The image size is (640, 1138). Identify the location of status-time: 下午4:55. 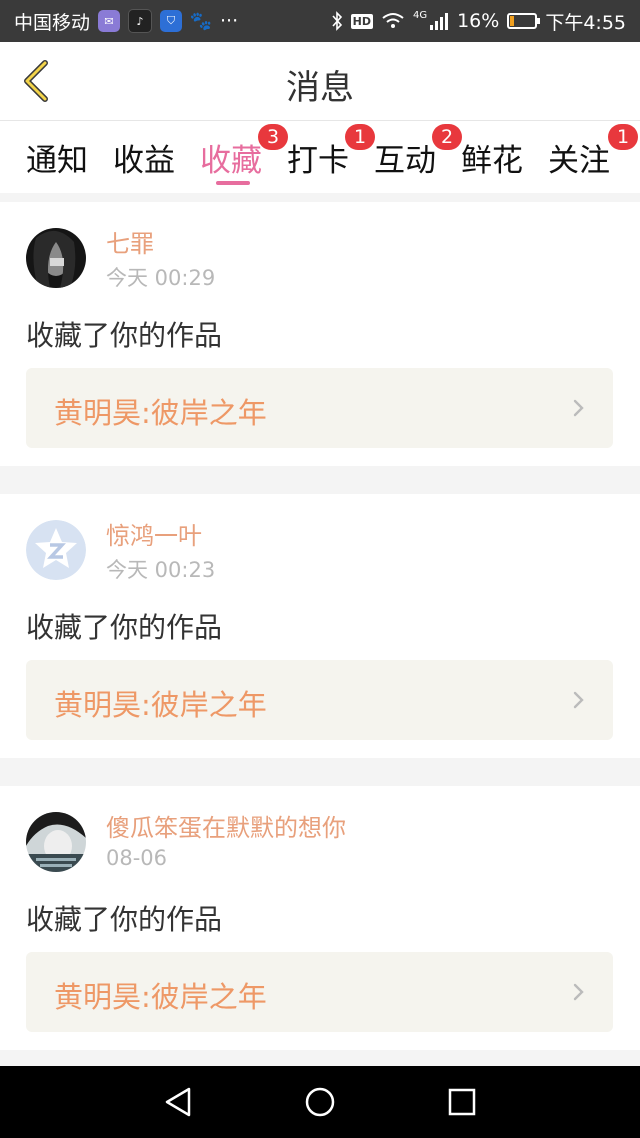
(585, 22).